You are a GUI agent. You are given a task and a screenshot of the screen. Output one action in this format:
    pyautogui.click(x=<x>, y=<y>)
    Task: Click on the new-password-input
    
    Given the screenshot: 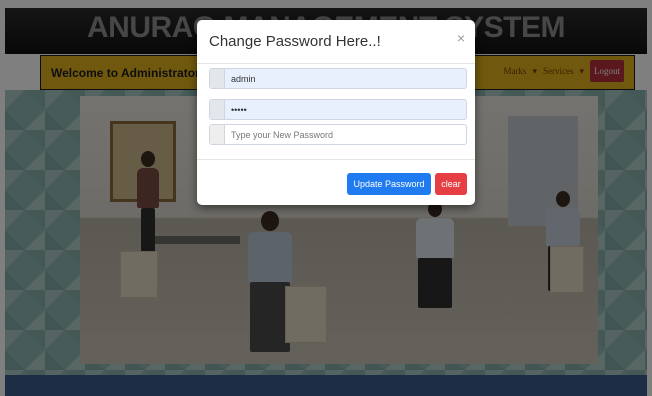 What is the action you would take?
    pyautogui.click(x=343, y=134)
    